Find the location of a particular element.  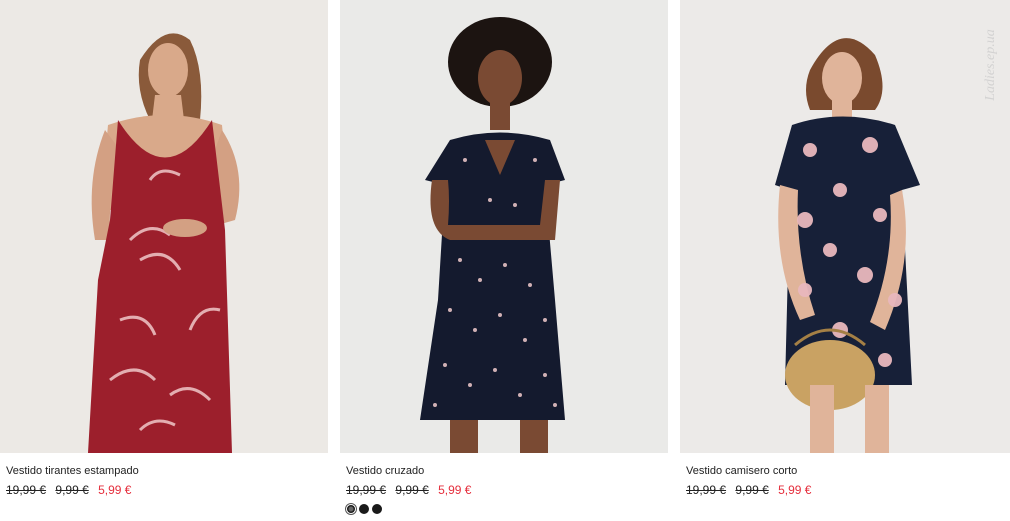

svg-text: Ladies.ep.ua is located at coordinates (990, 65).